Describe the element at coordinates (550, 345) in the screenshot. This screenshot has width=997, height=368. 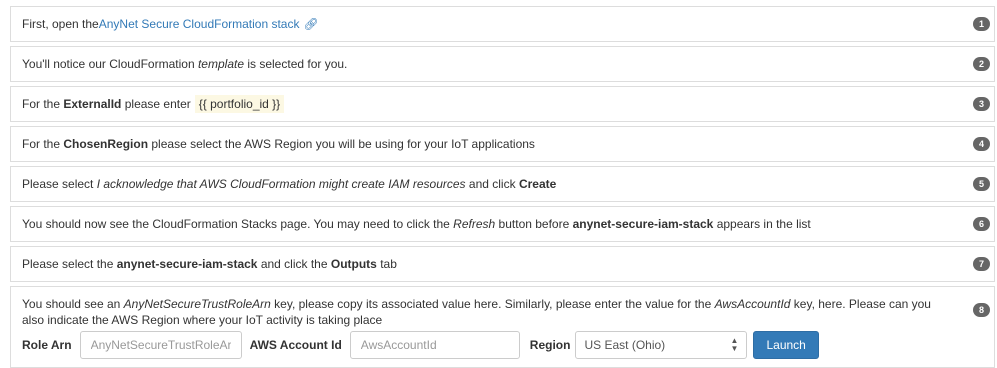
I see `region-label: Region` at that location.